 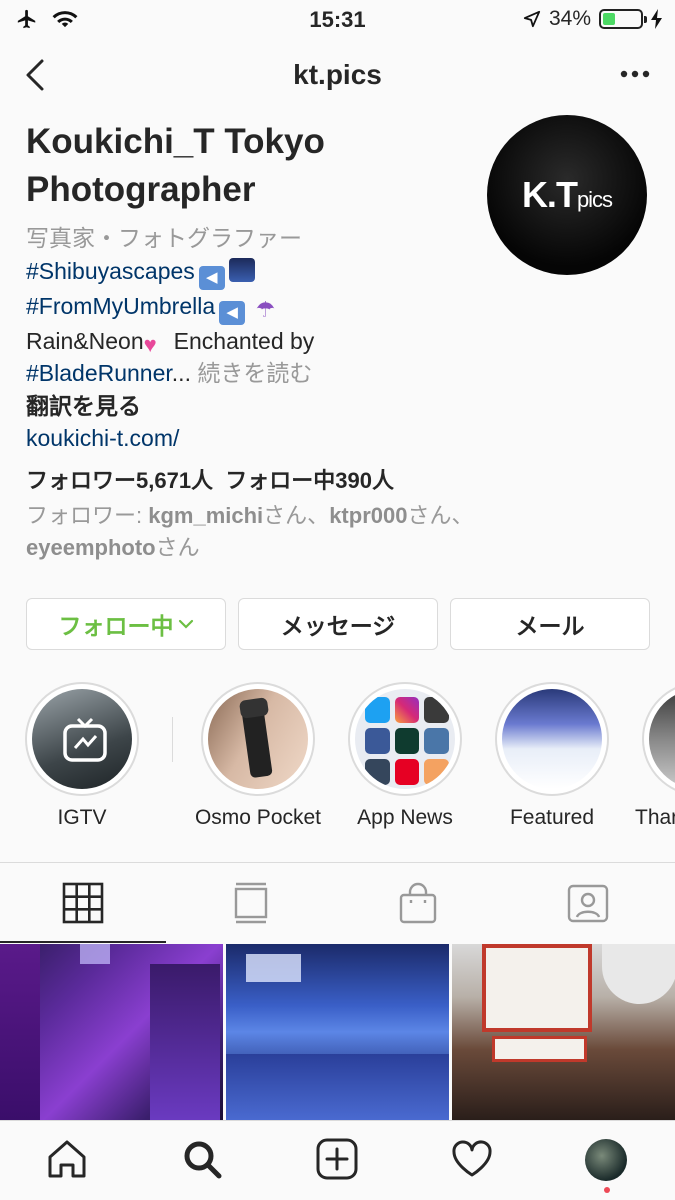 I want to click on highlight-igtv: IGTV, so click(x=82, y=756).